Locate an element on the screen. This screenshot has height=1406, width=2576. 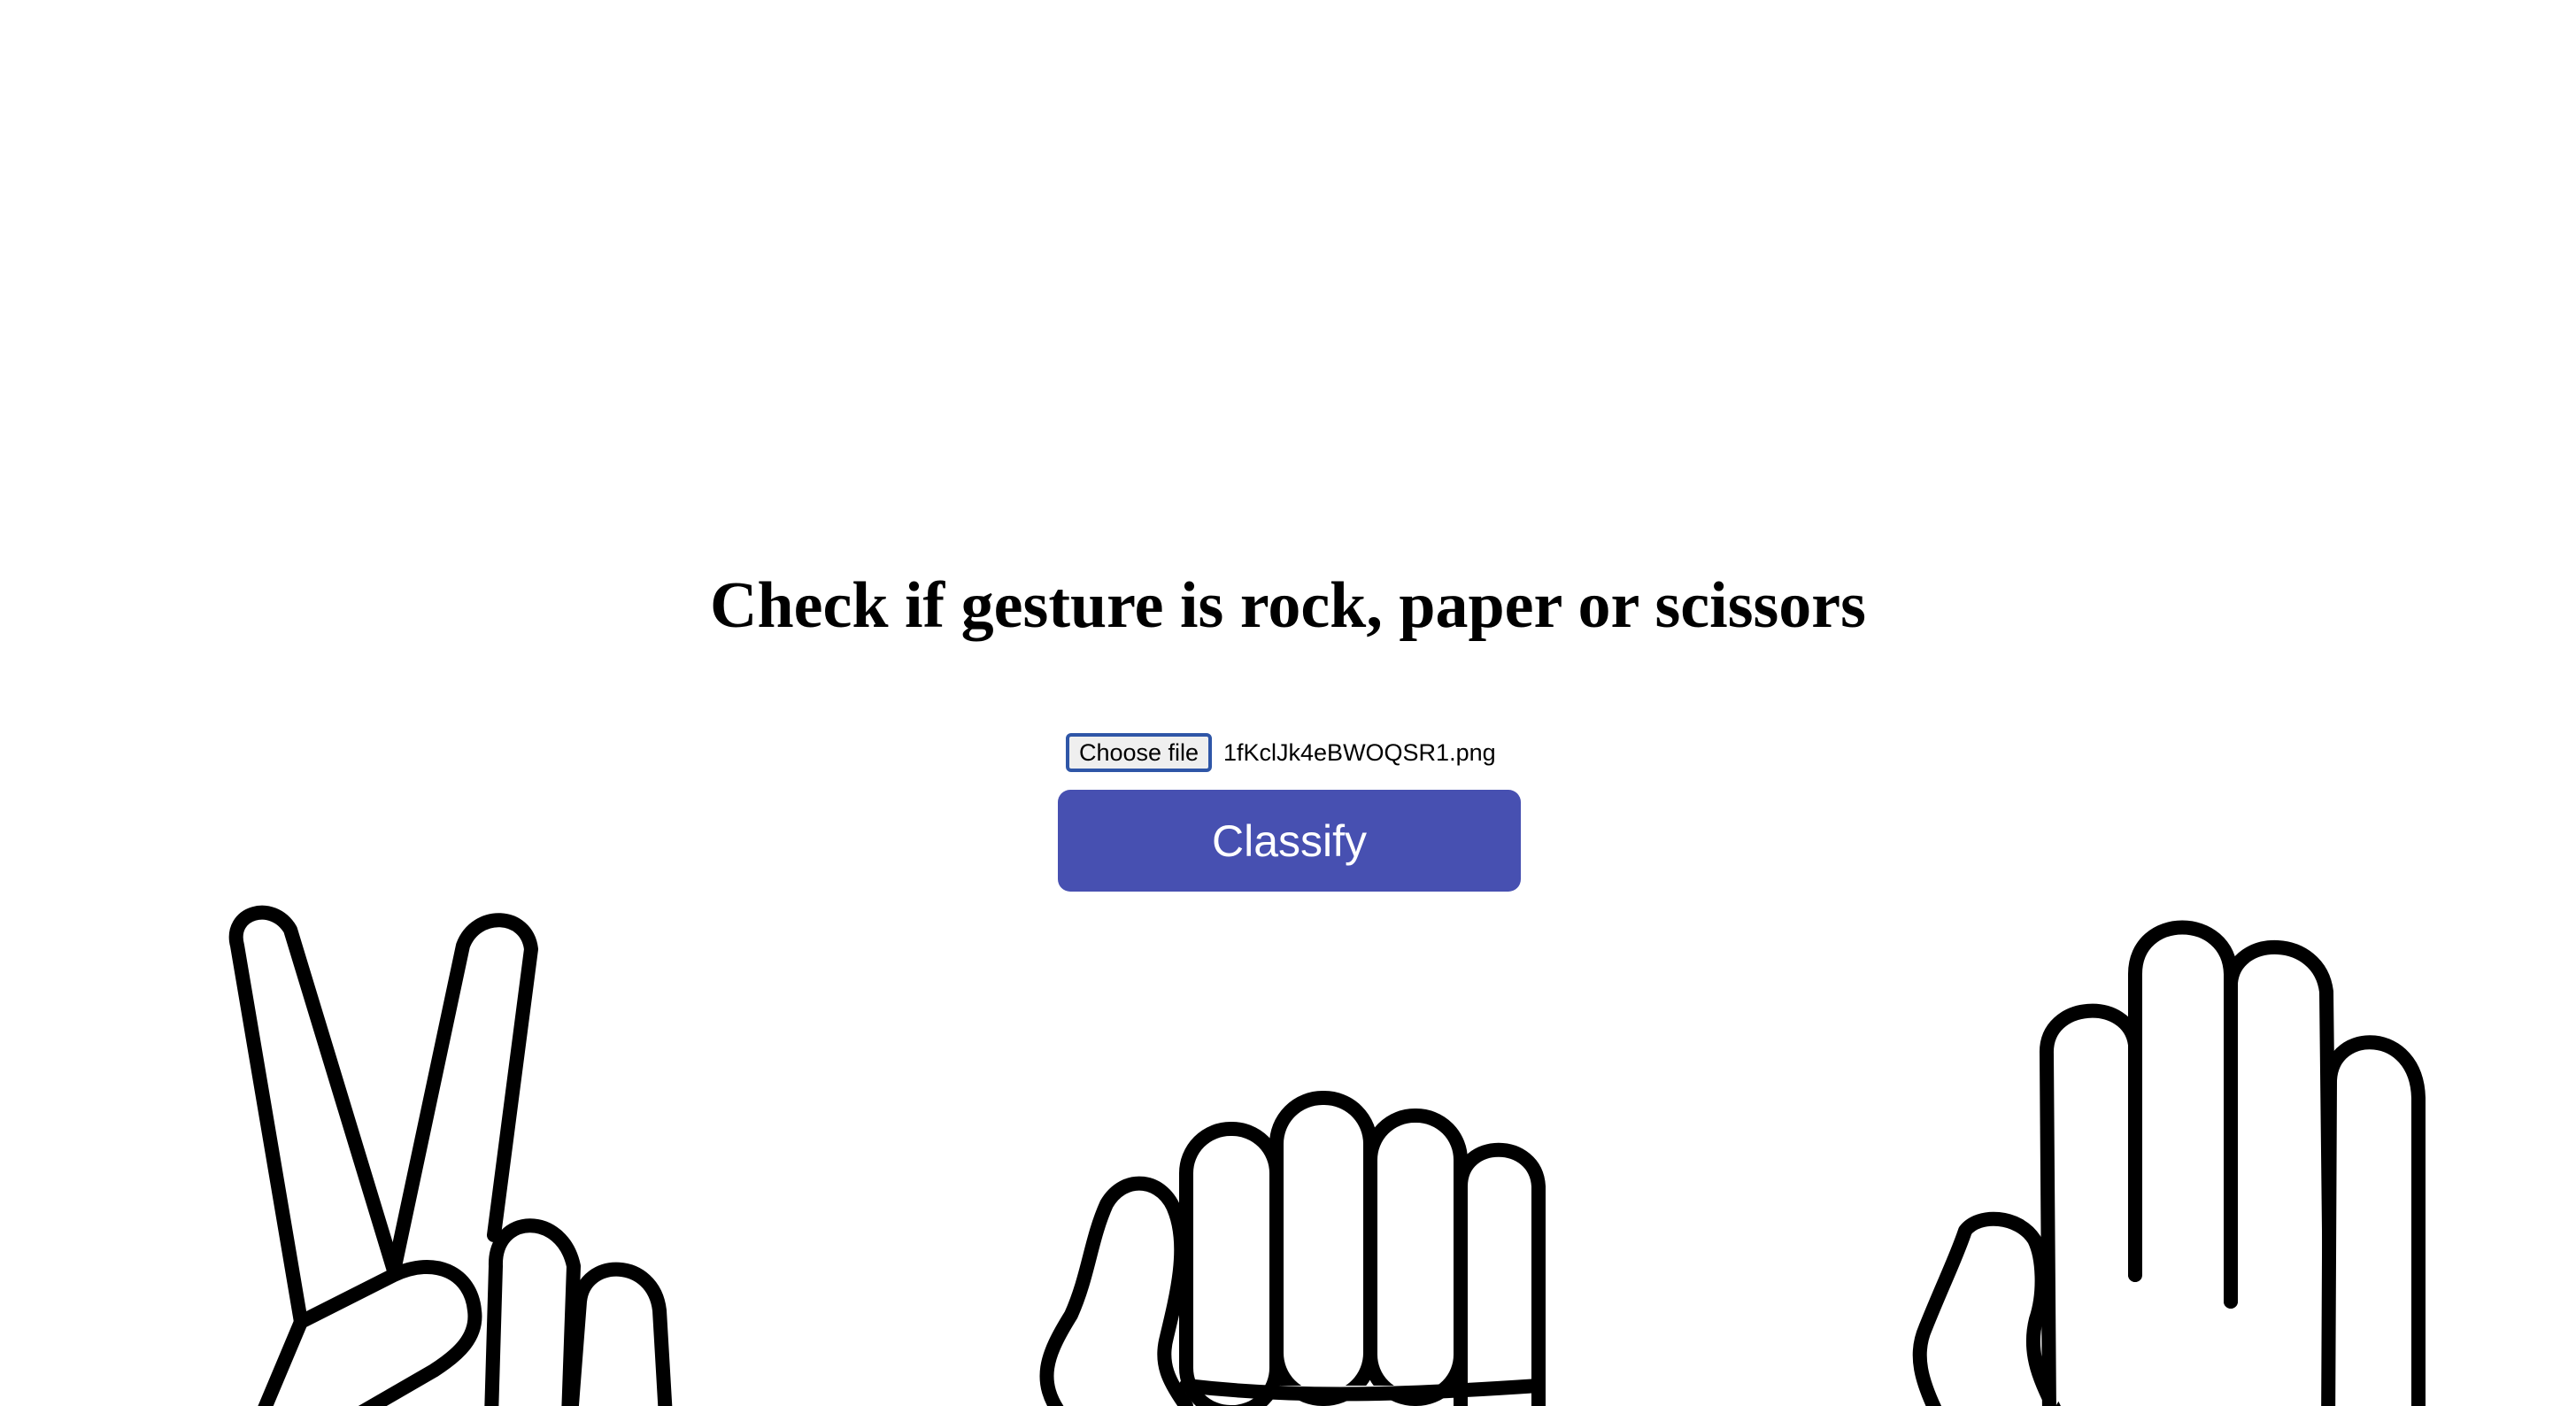
file-upload: Choose file 1fKclJk4eBWOQSR1.png is located at coordinates (1281, 752).